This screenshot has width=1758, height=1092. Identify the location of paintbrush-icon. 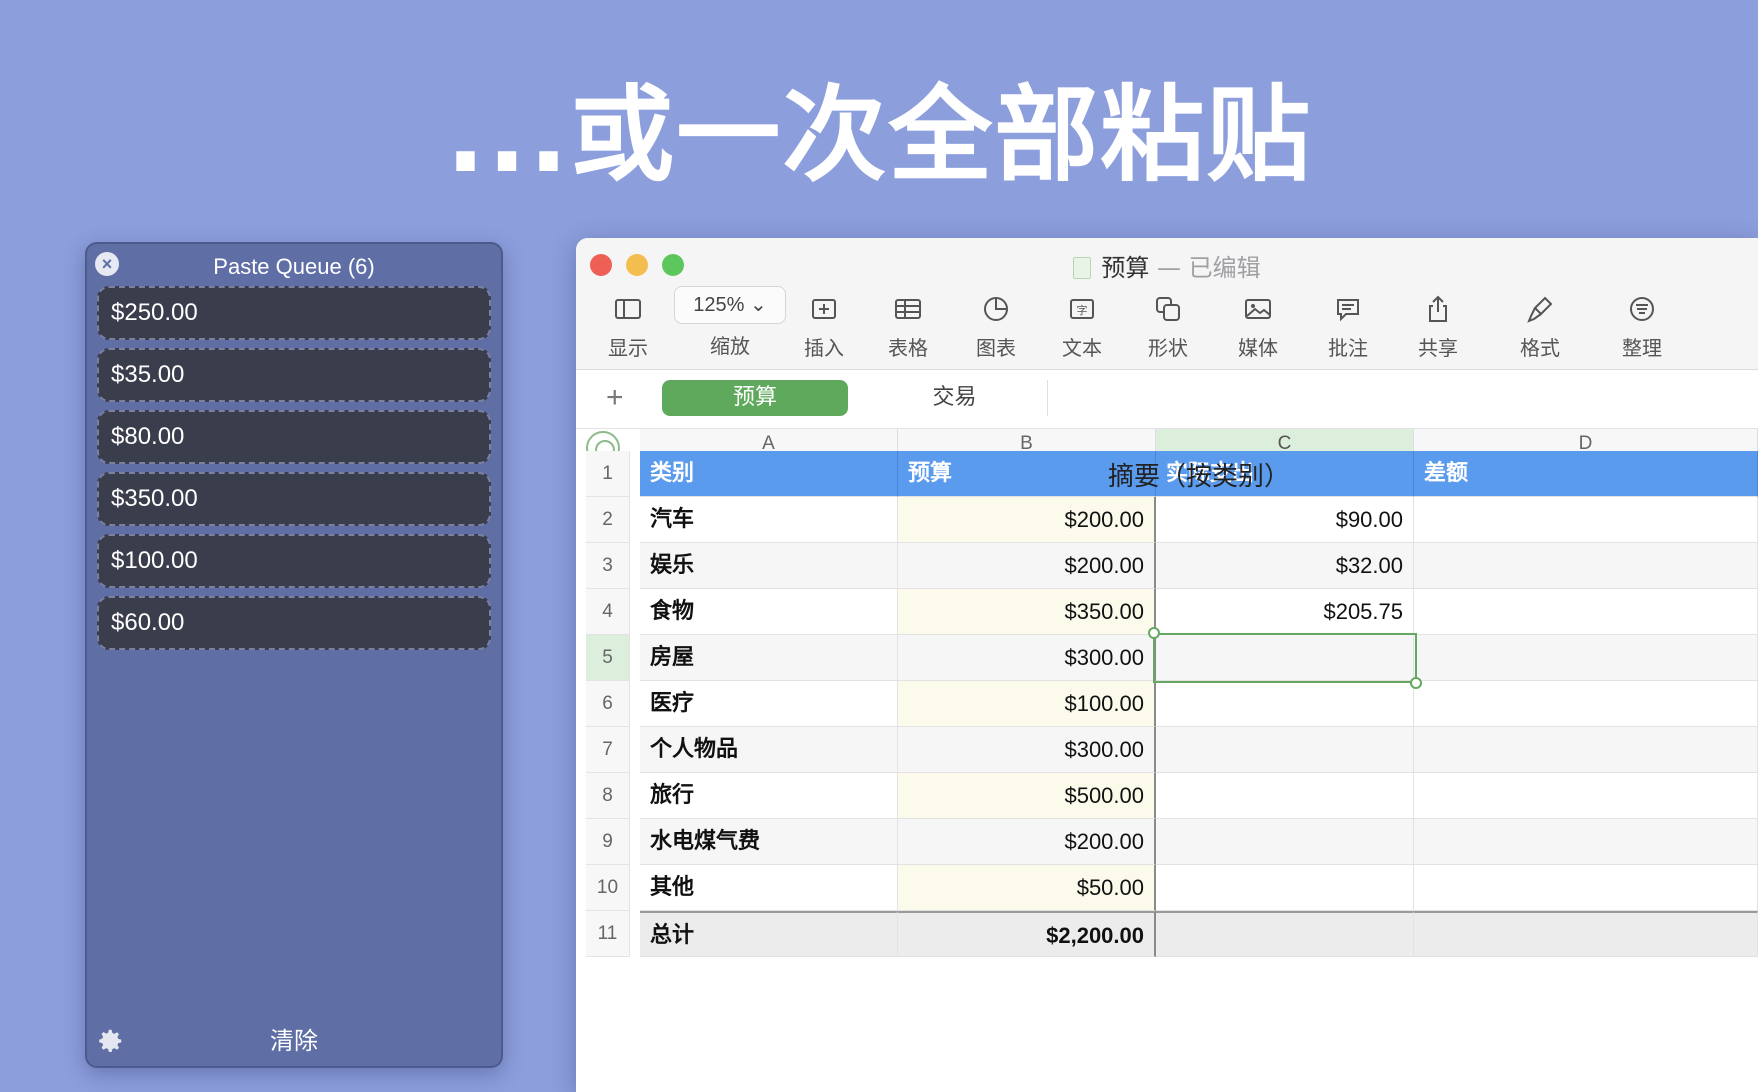
(1540, 309).